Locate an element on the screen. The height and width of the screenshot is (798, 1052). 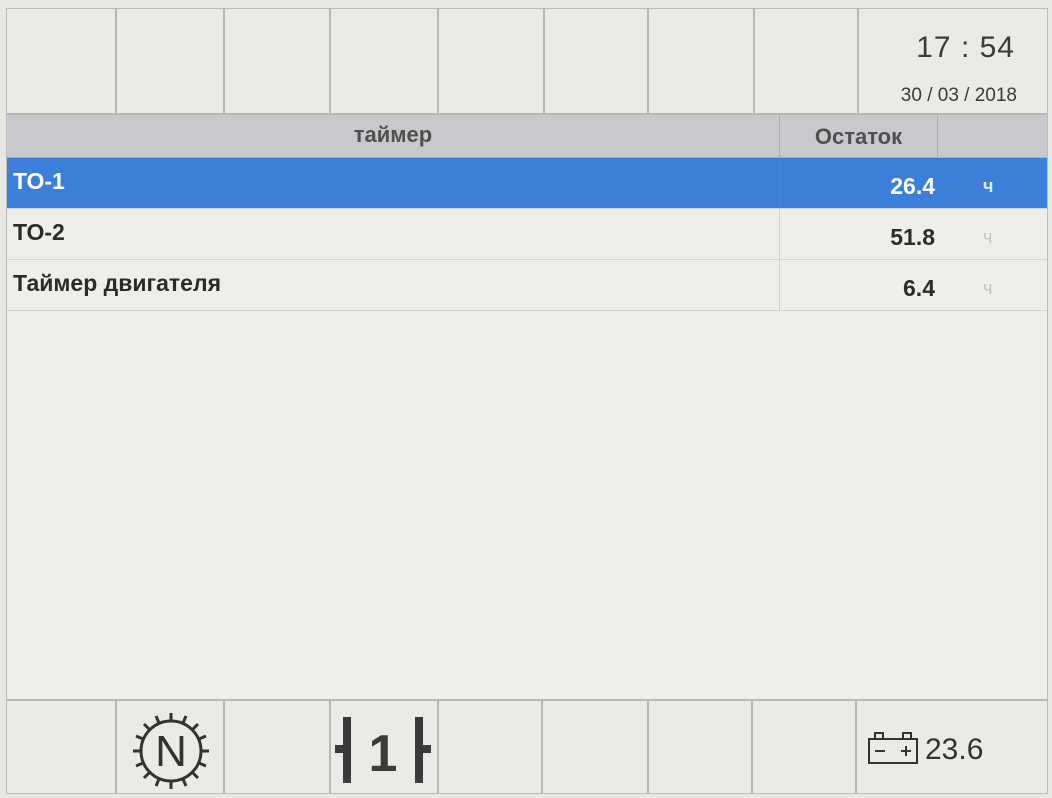
gearbox-position-icon: 1 is located at coordinates (383, 751).